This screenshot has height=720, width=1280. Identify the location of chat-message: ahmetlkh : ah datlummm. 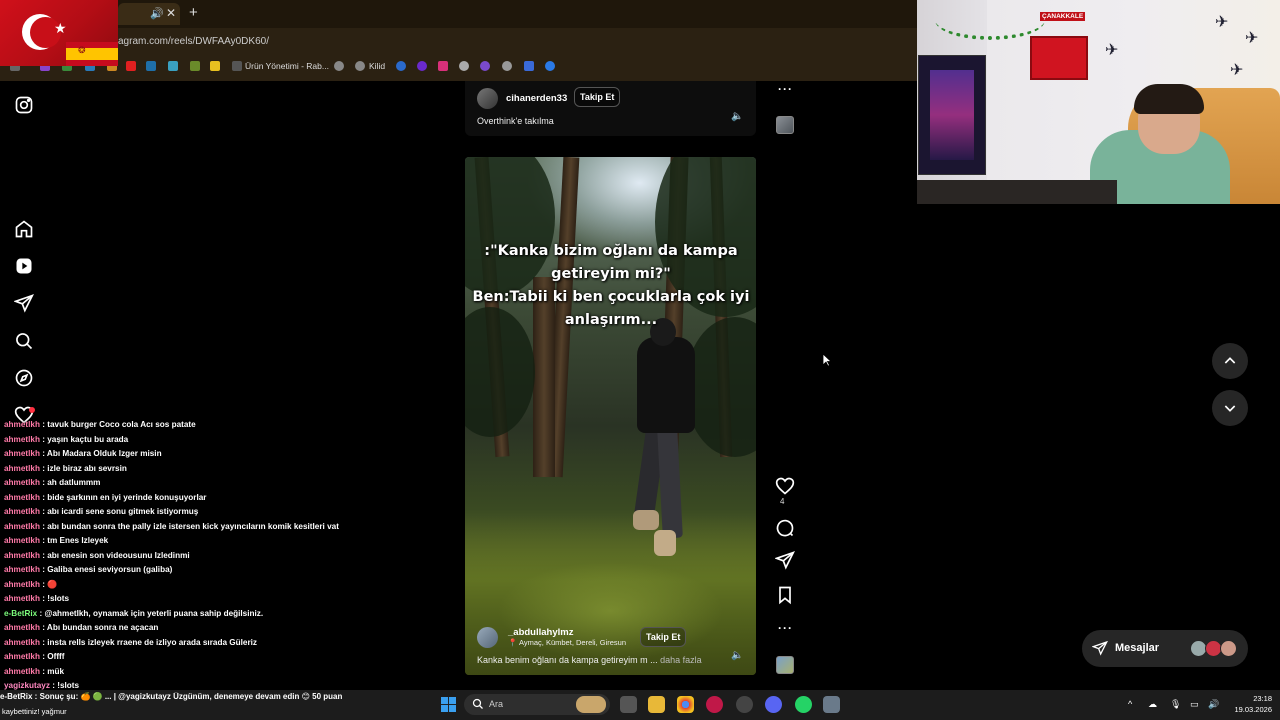
(52, 482).